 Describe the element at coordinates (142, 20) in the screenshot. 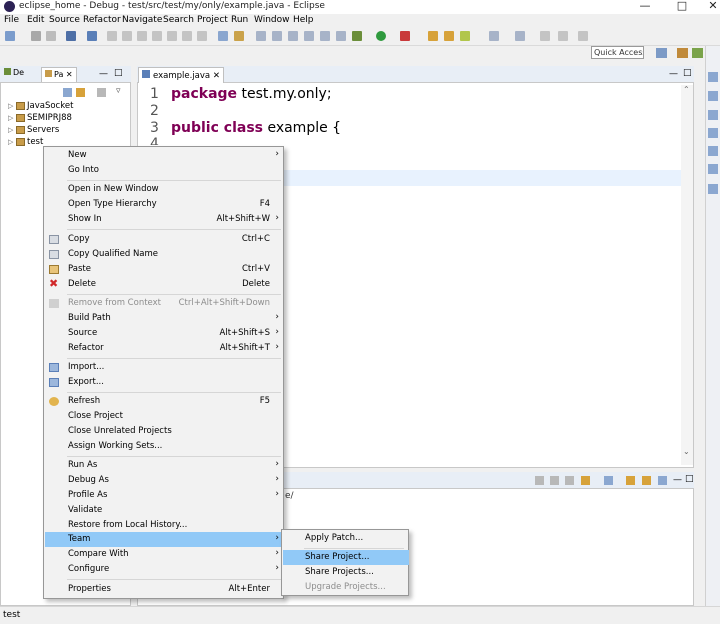

I see `menu-navigate: Navigate` at that location.